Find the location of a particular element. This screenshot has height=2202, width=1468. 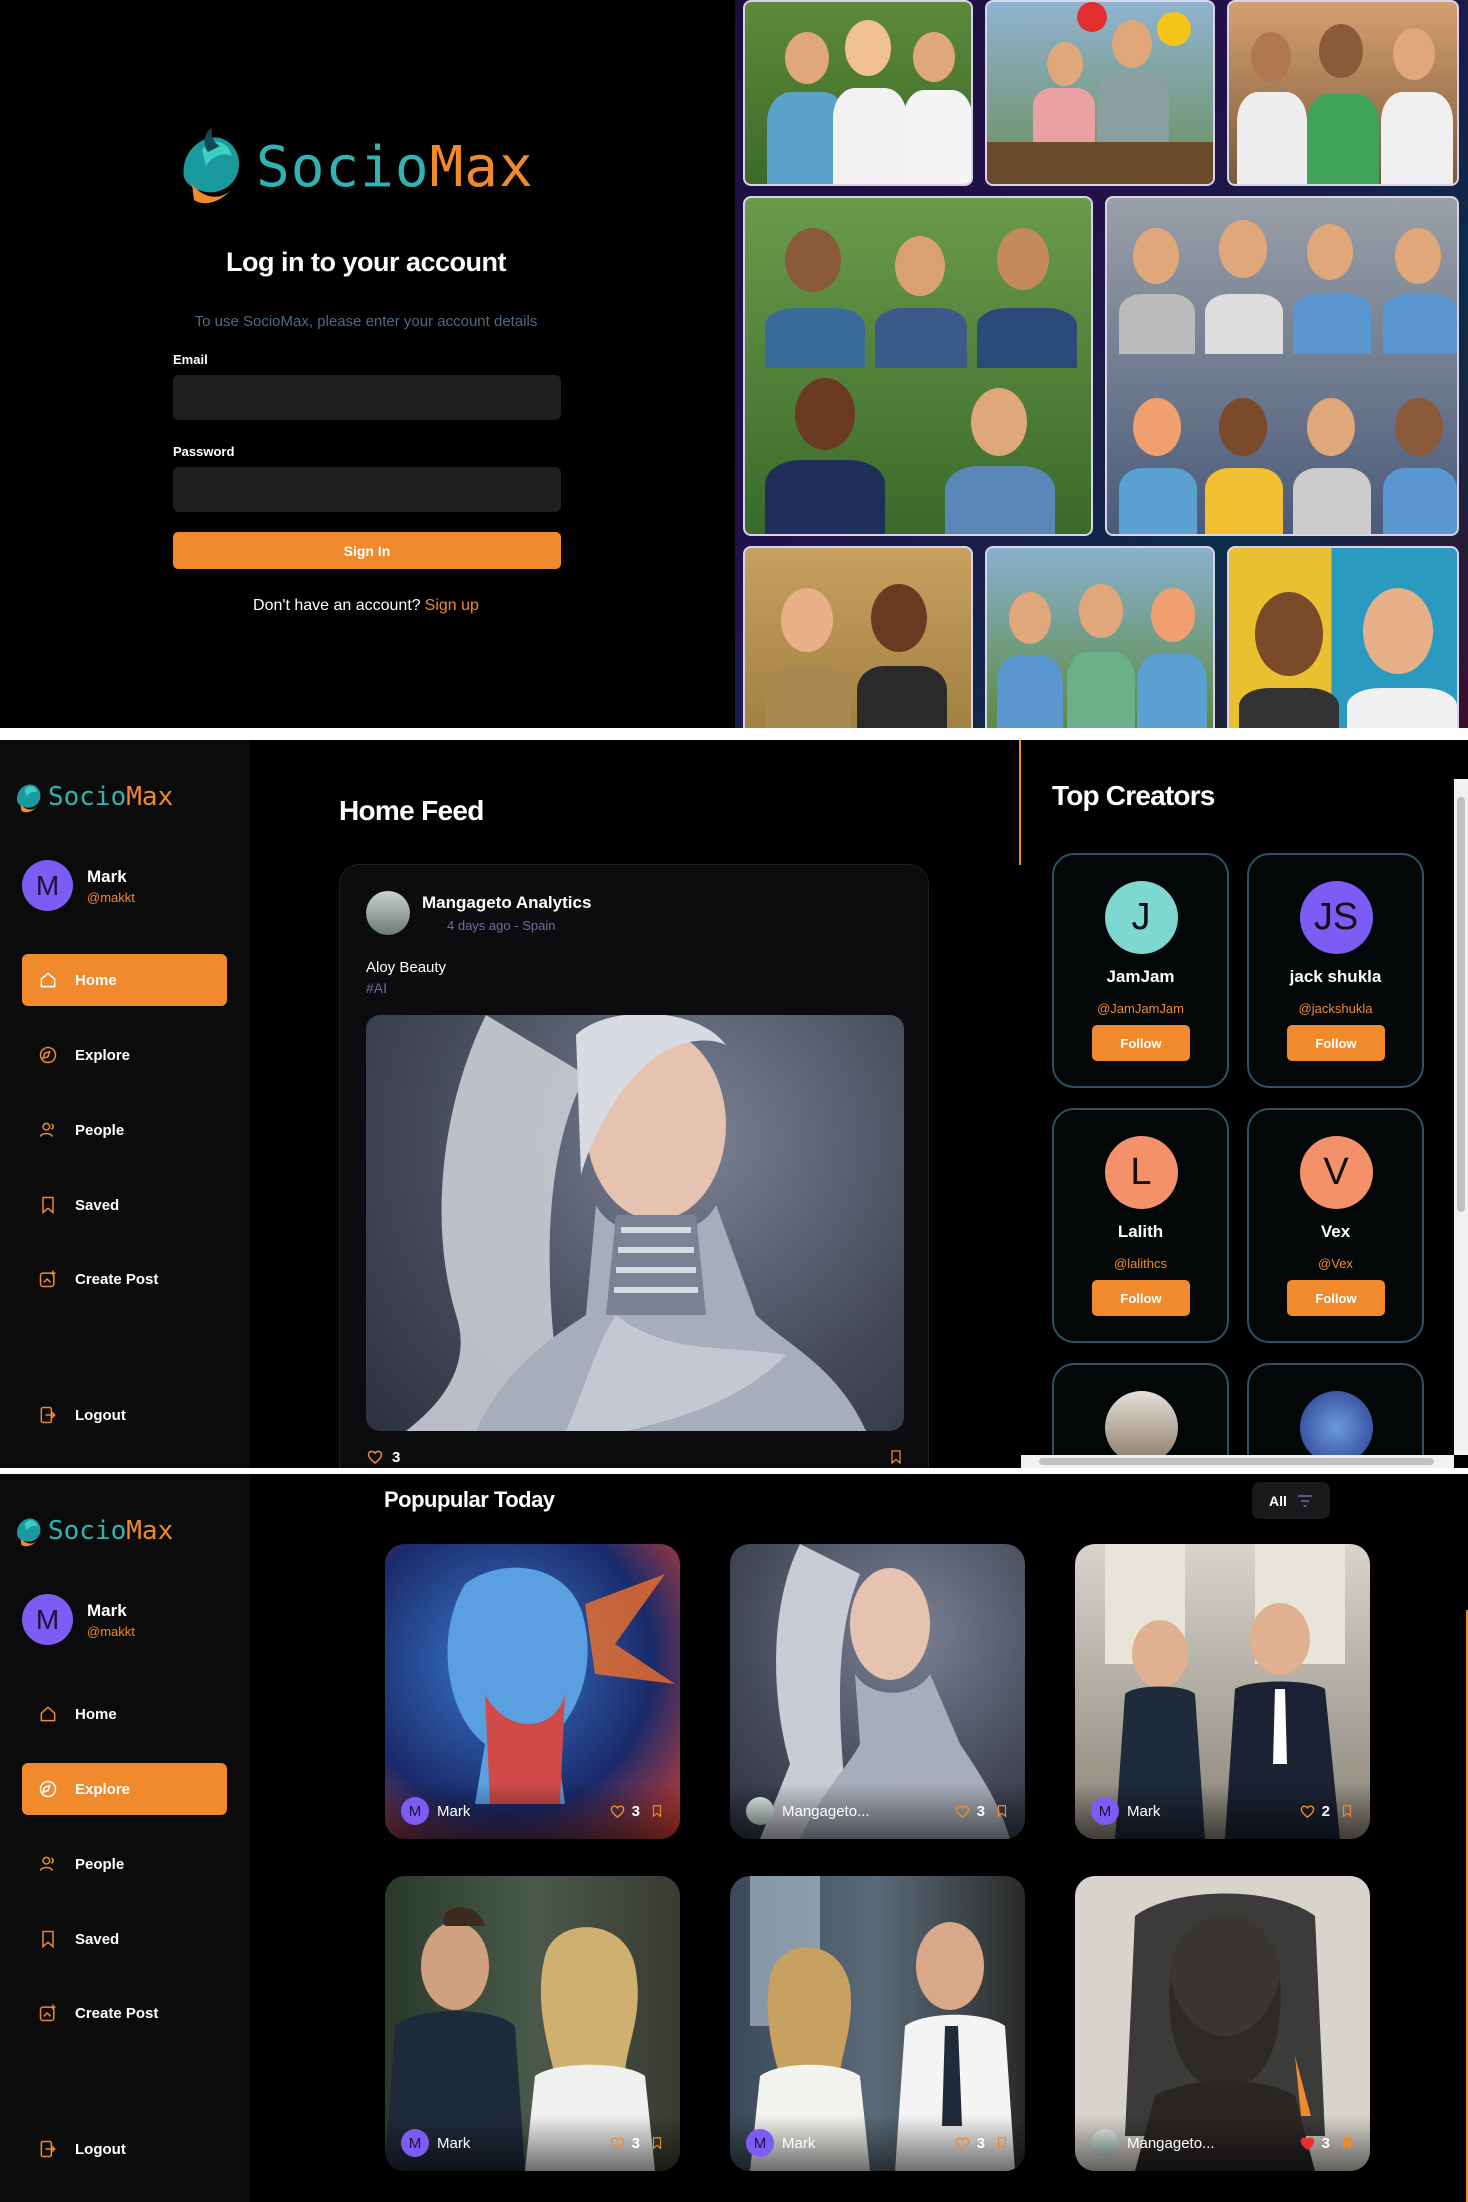

top-creators-title: Top Creators is located at coordinates (1133, 795).